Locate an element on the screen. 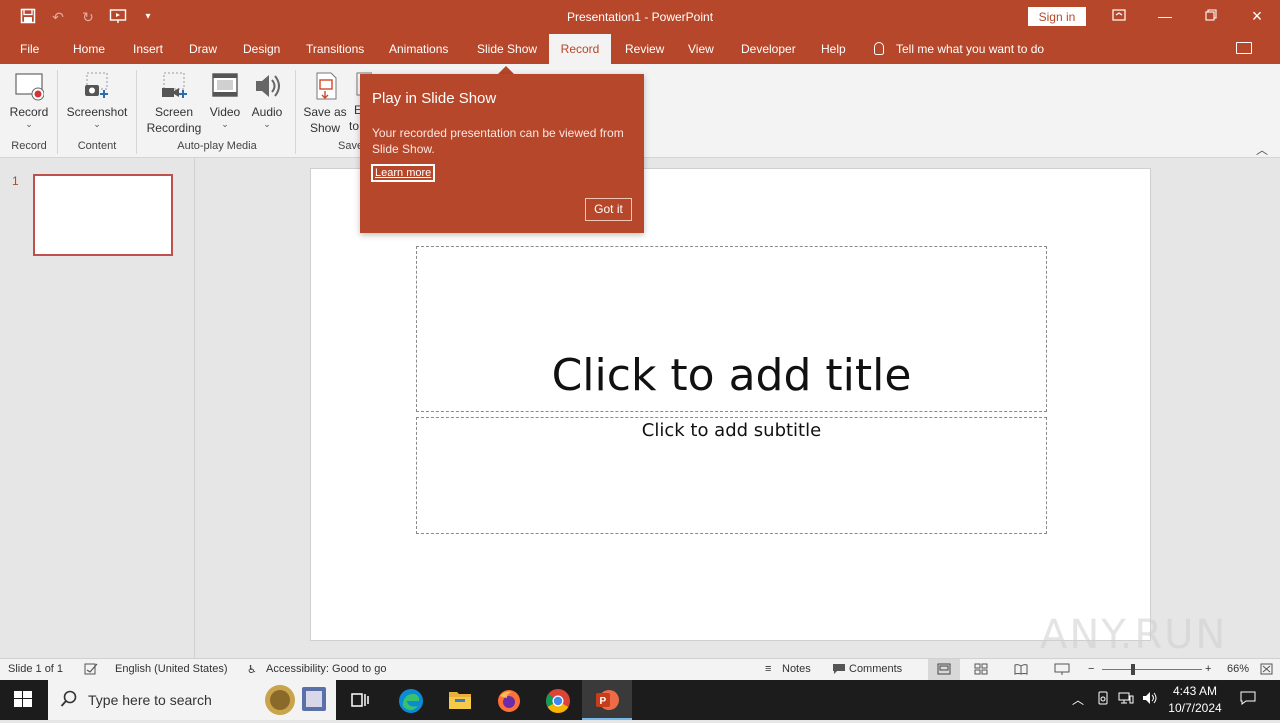 The image size is (1280, 723). tell-me-search: Tell me what you want to do is located at coordinates (959, 49).